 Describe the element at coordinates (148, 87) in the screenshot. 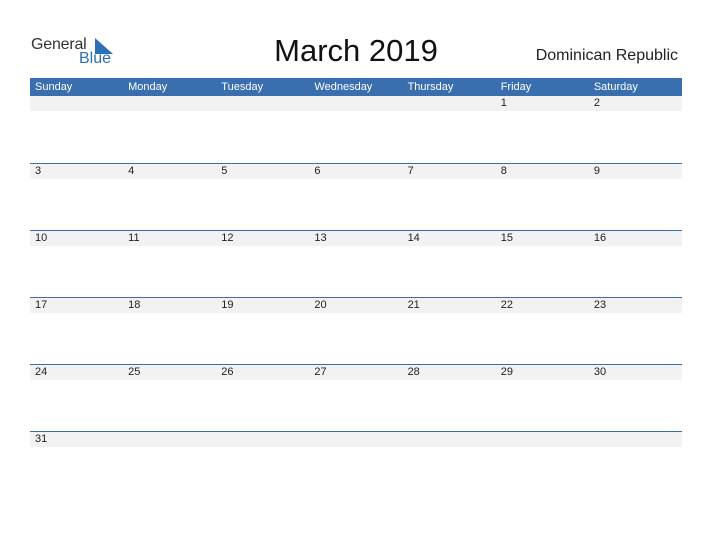

I see `weekday-header: Monday` at that location.